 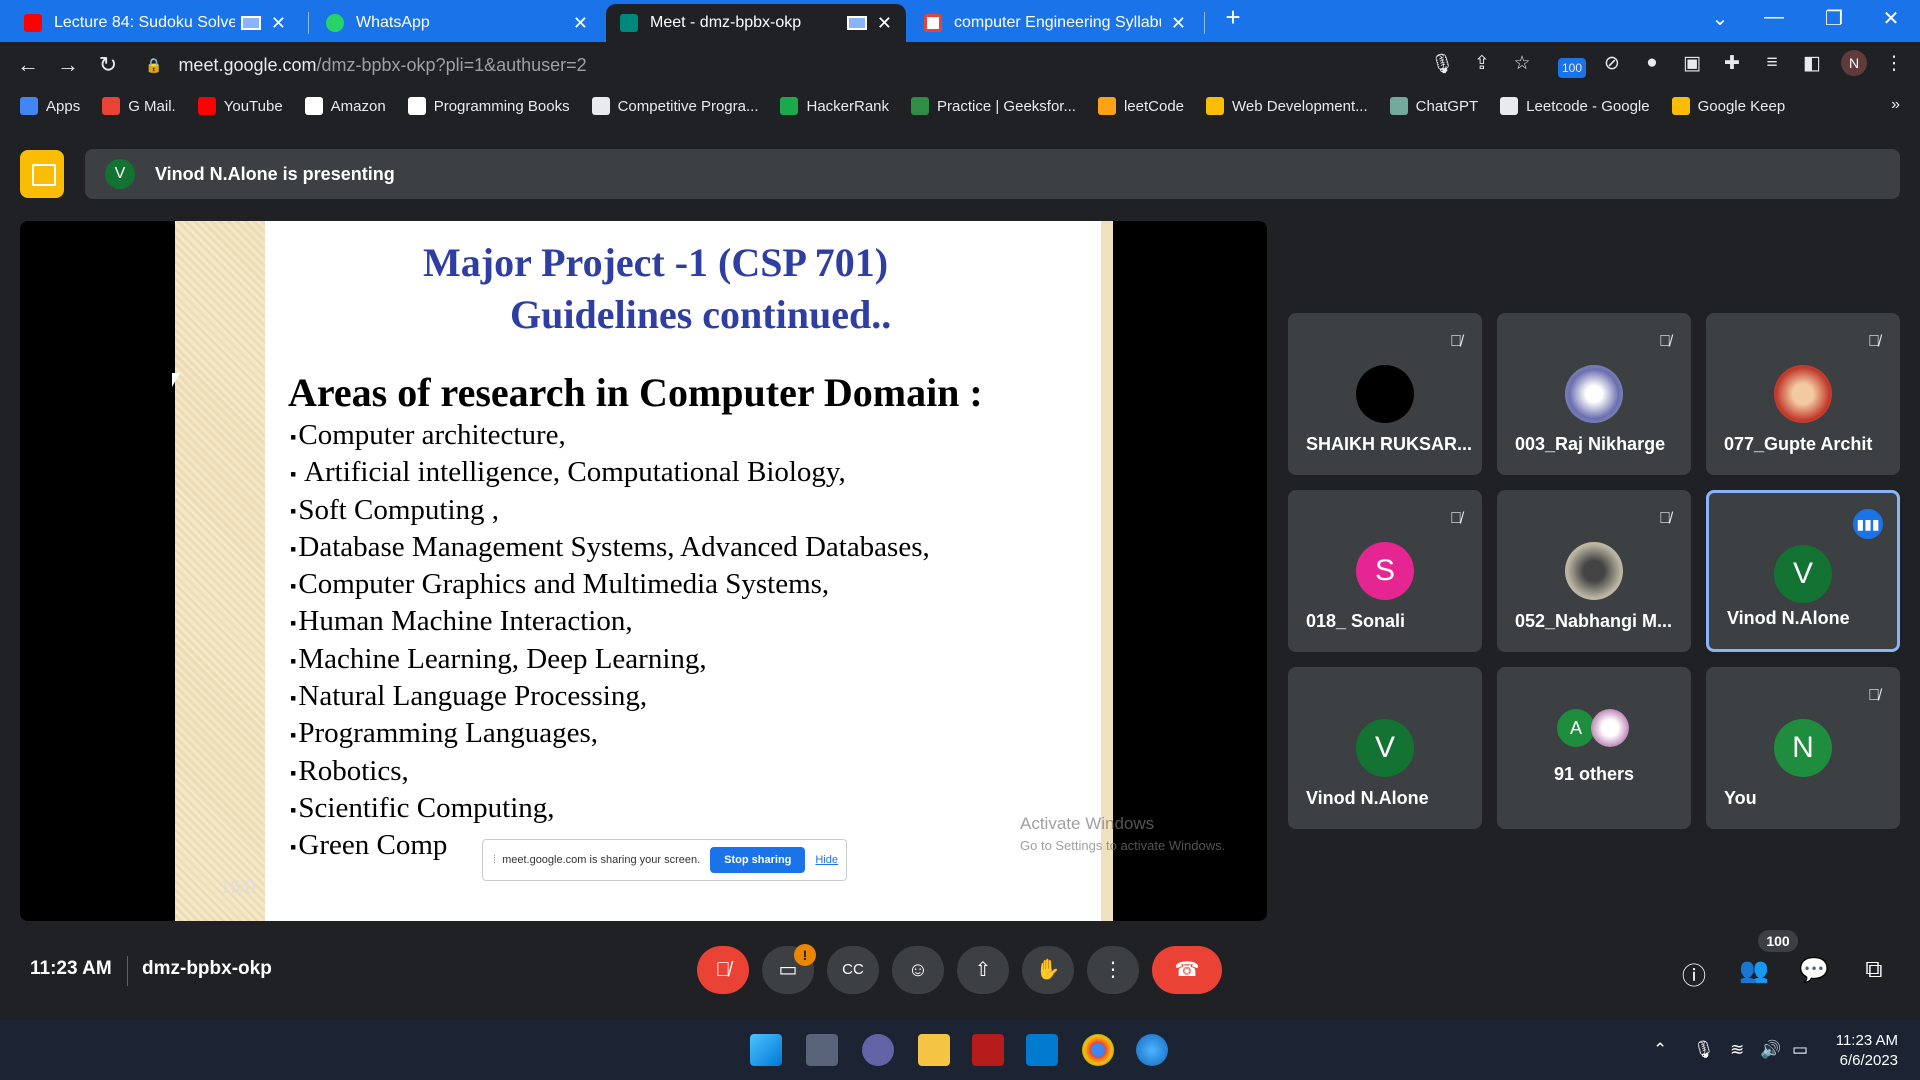 What do you see at coordinates (1055, 23) in the screenshot?
I see `tab-syllabus: computer Engineering Syllabus - ✕` at bounding box center [1055, 23].